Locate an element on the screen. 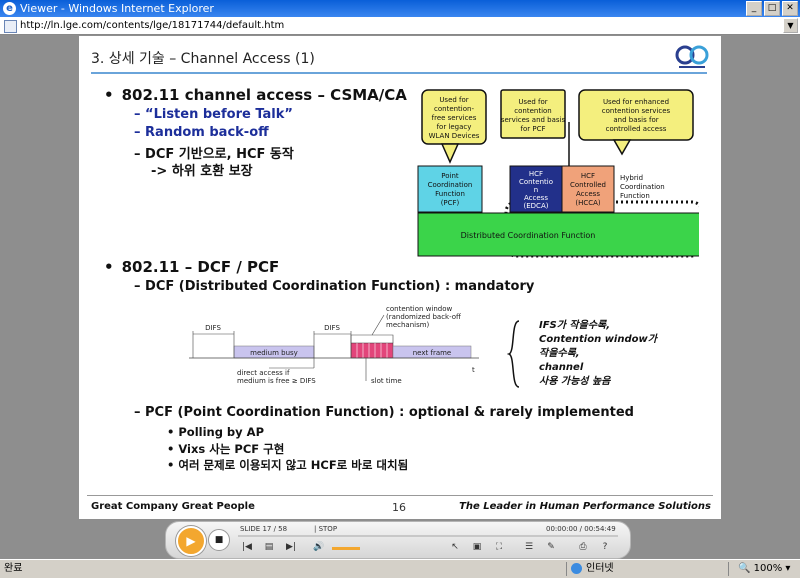  pcf-label-line: Coordination is located at coordinates (450, 185).